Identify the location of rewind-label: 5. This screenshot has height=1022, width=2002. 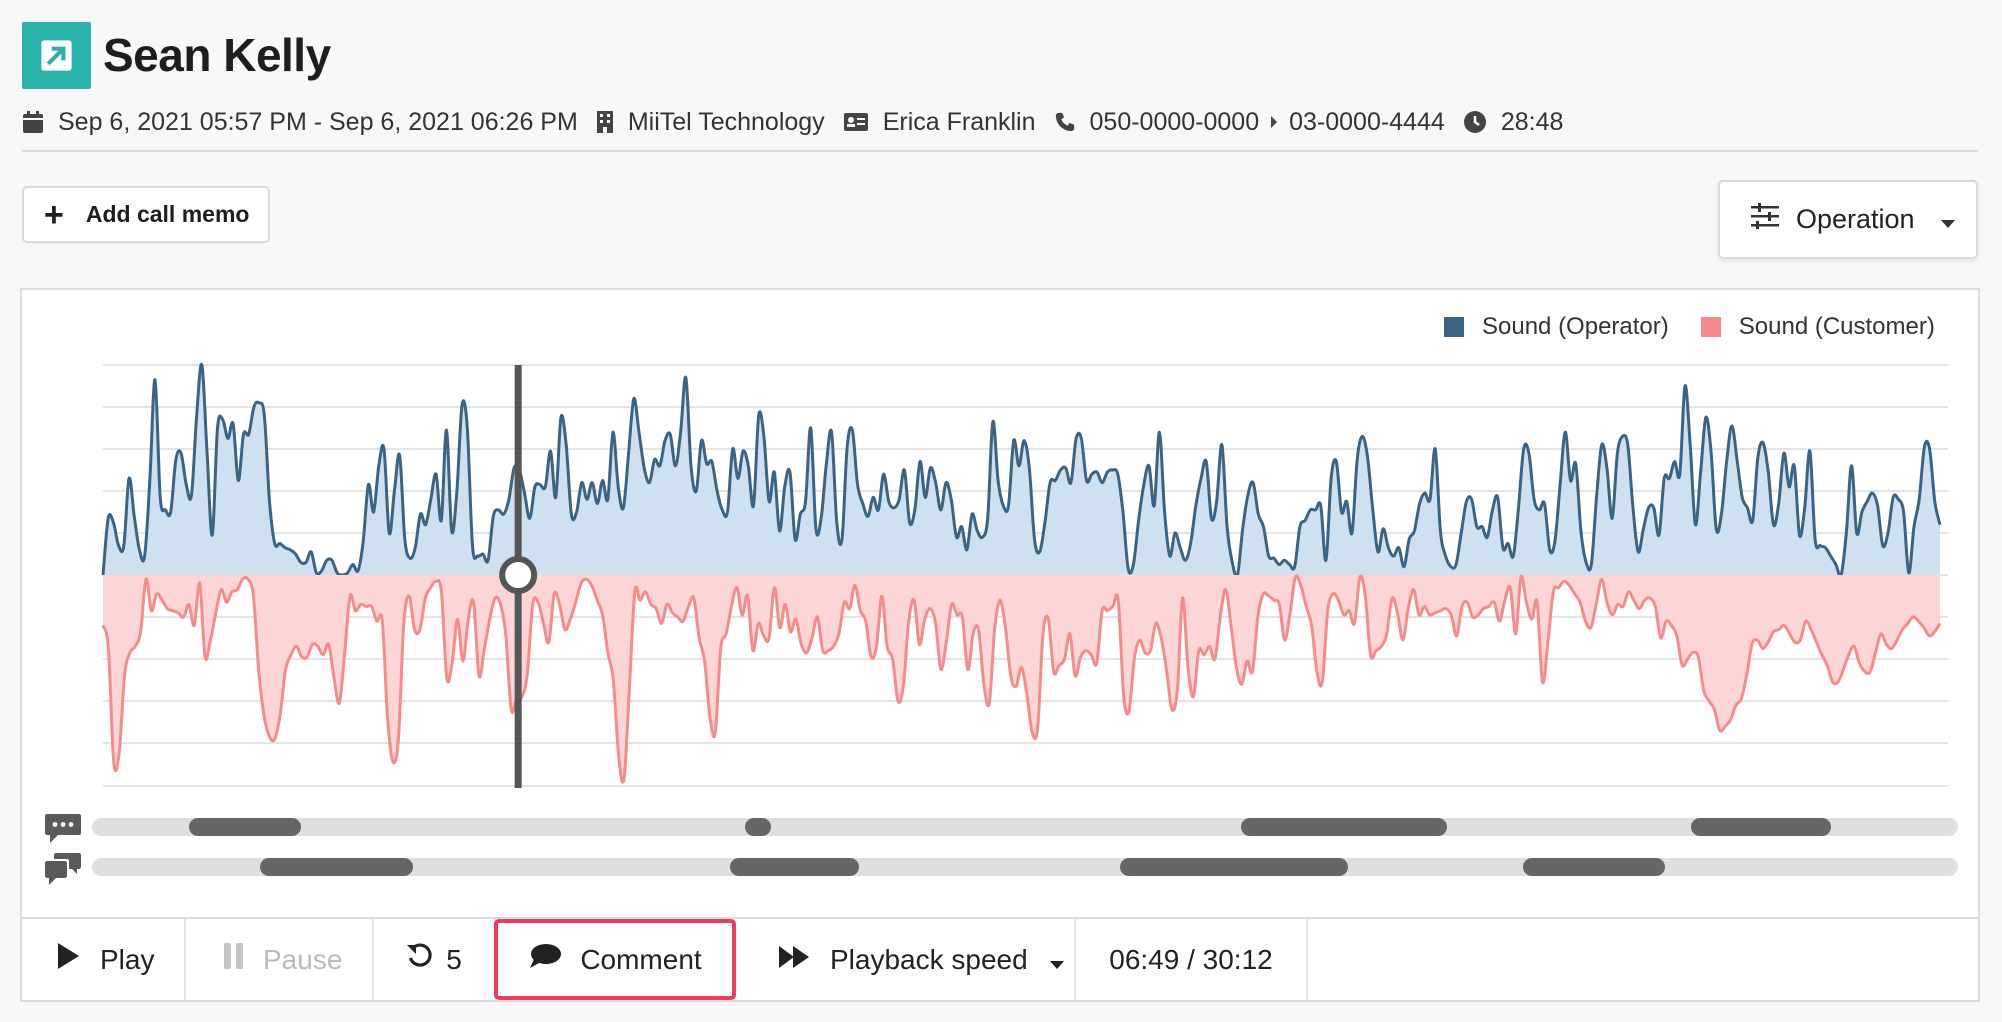
(454, 959).